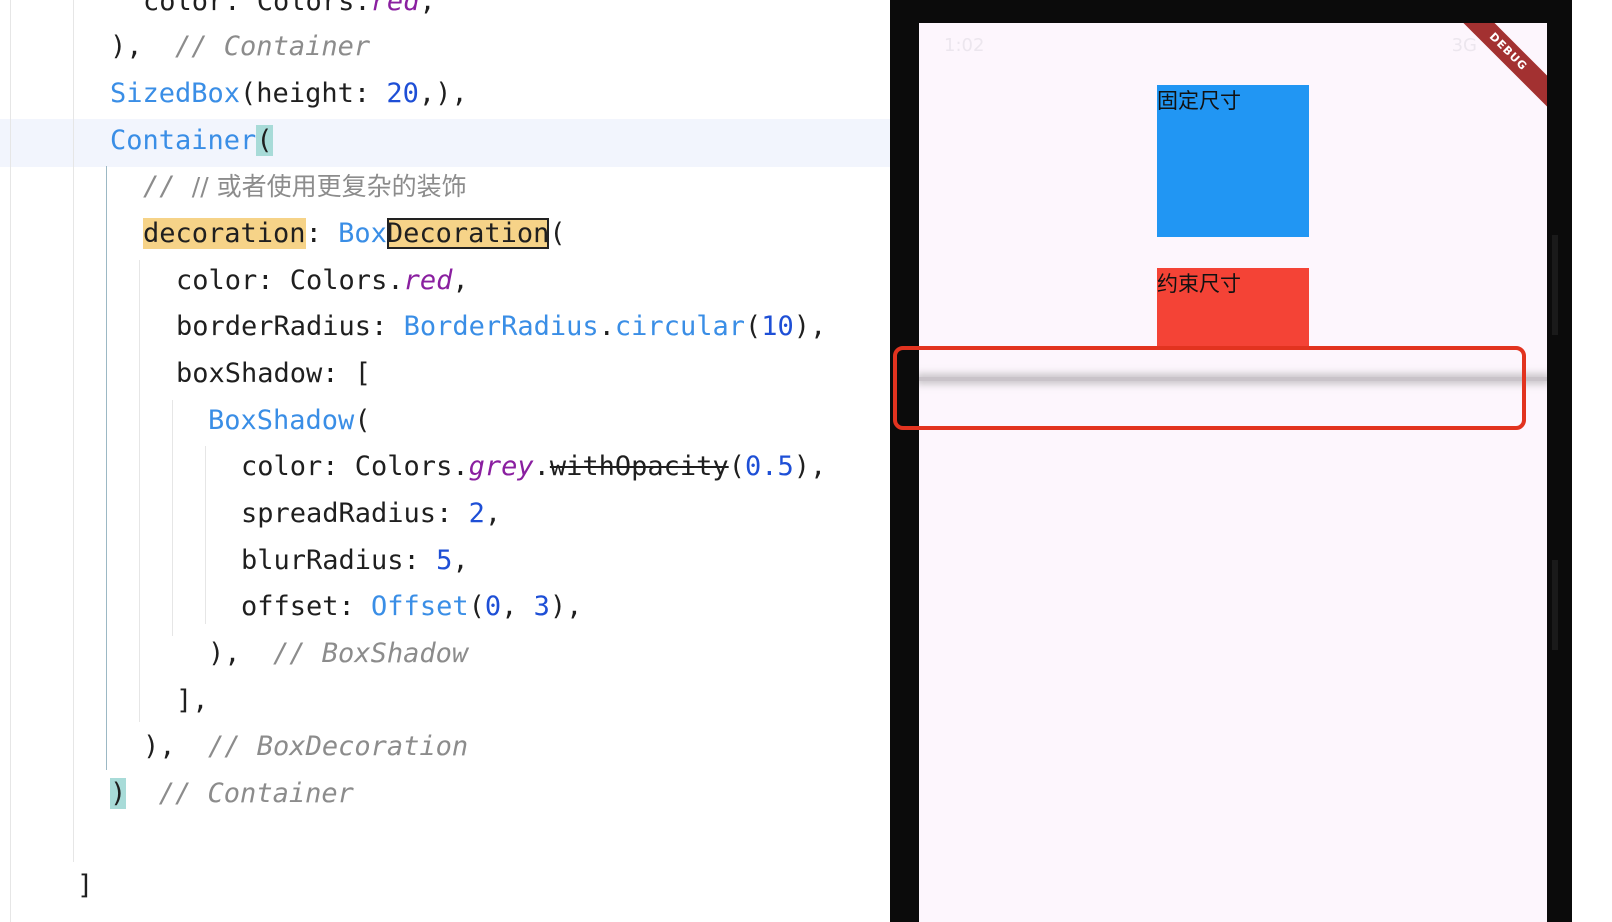 The image size is (1612, 922). Describe the element at coordinates (533, 467) in the screenshot. I see `code-line: color: Colors.grey.withOpacity(0.5),` at that location.